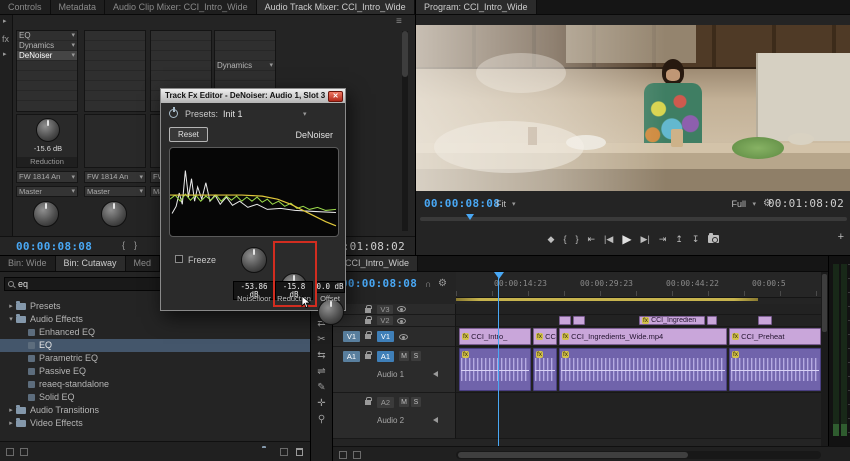 This screenshot has width=850, height=461. Describe the element at coordinates (645, 239) in the screenshot. I see `step-forward-icon: ▶|` at that location.